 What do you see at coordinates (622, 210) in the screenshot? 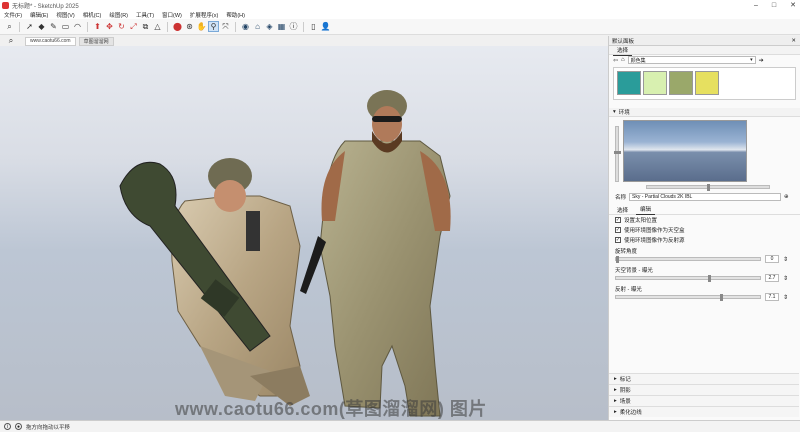
I see `tab-select: 选择` at bounding box center [622, 210].